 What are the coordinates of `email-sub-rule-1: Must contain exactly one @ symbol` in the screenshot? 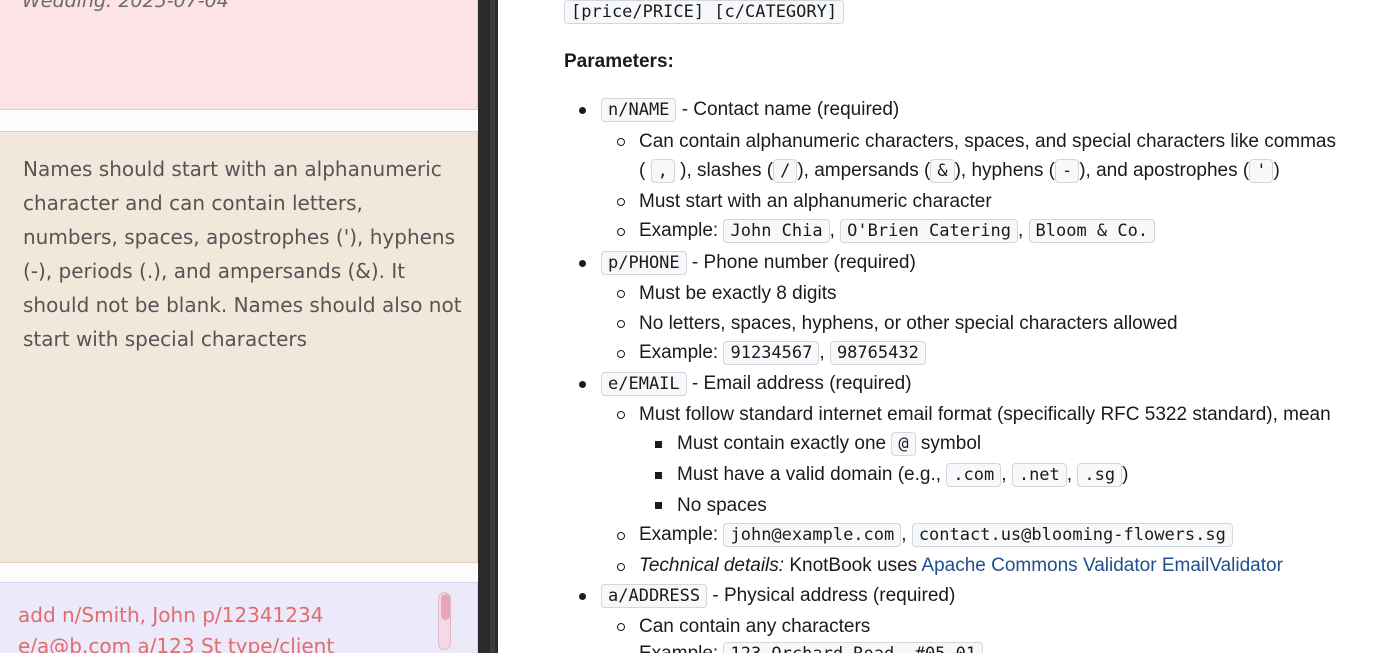 It's located at (829, 444).